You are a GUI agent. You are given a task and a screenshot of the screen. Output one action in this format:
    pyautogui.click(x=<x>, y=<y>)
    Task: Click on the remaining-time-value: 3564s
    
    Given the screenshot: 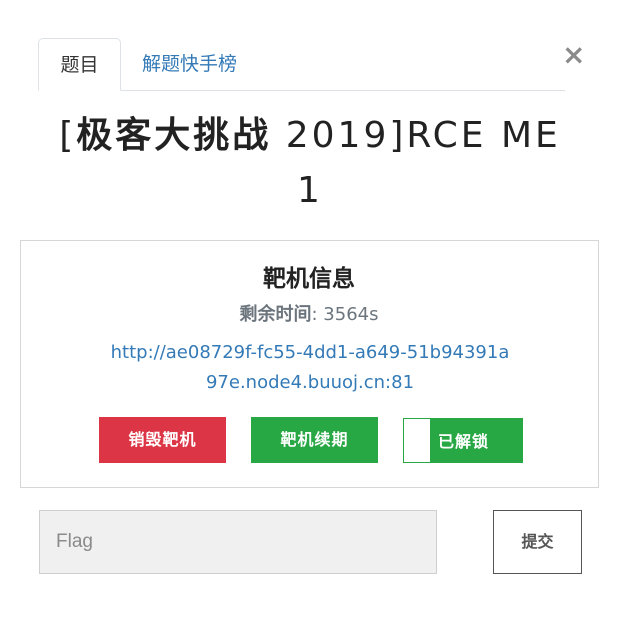 What is the action you would take?
    pyautogui.click(x=351, y=314)
    